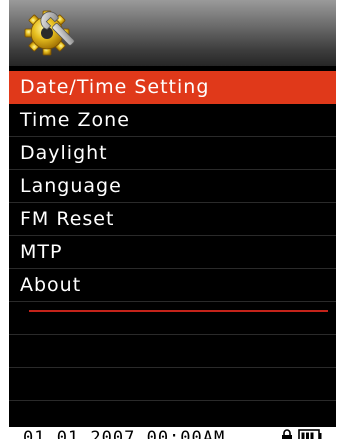 The height and width of the screenshot is (439, 344). I want to click on menu-item-language: Language, so click(172, 186).